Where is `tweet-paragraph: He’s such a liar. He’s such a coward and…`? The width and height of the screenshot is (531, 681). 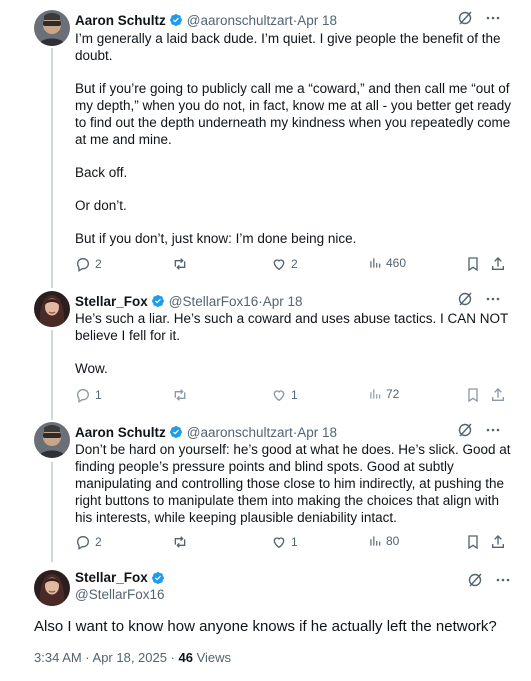 tweet-paragraph: He’s such a liar. He’s such a coward and… is located at coordinates (291, 327).